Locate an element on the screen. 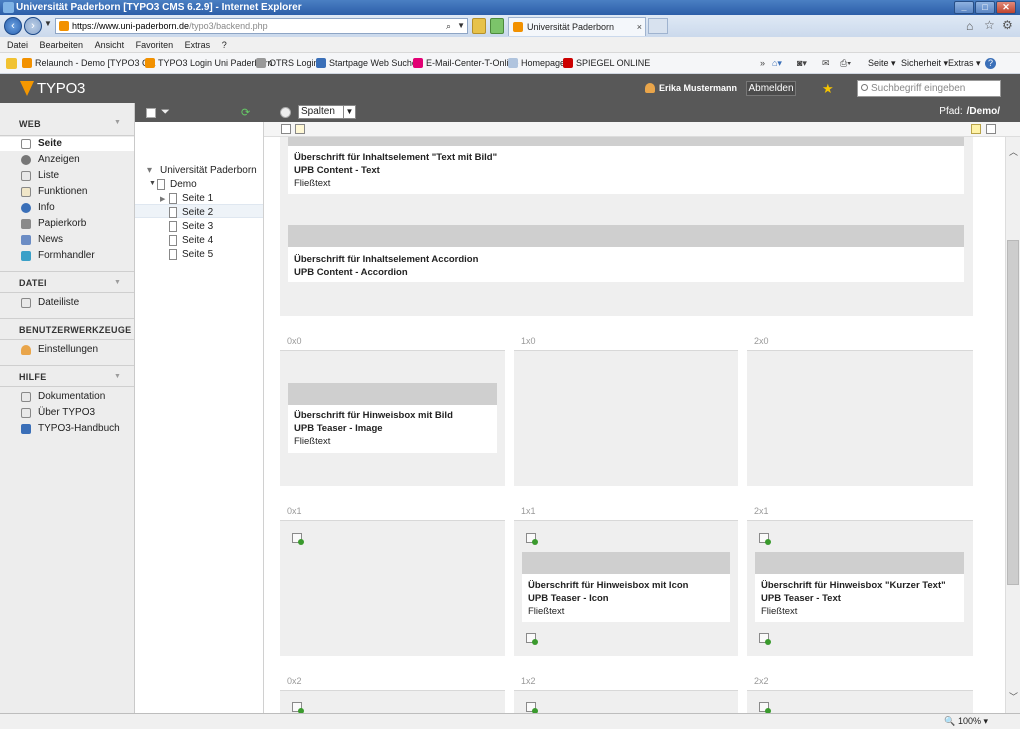 The height and width of the screenshot is (729, 1020). tree-demo: Demo is located at coordinates (177, 185).